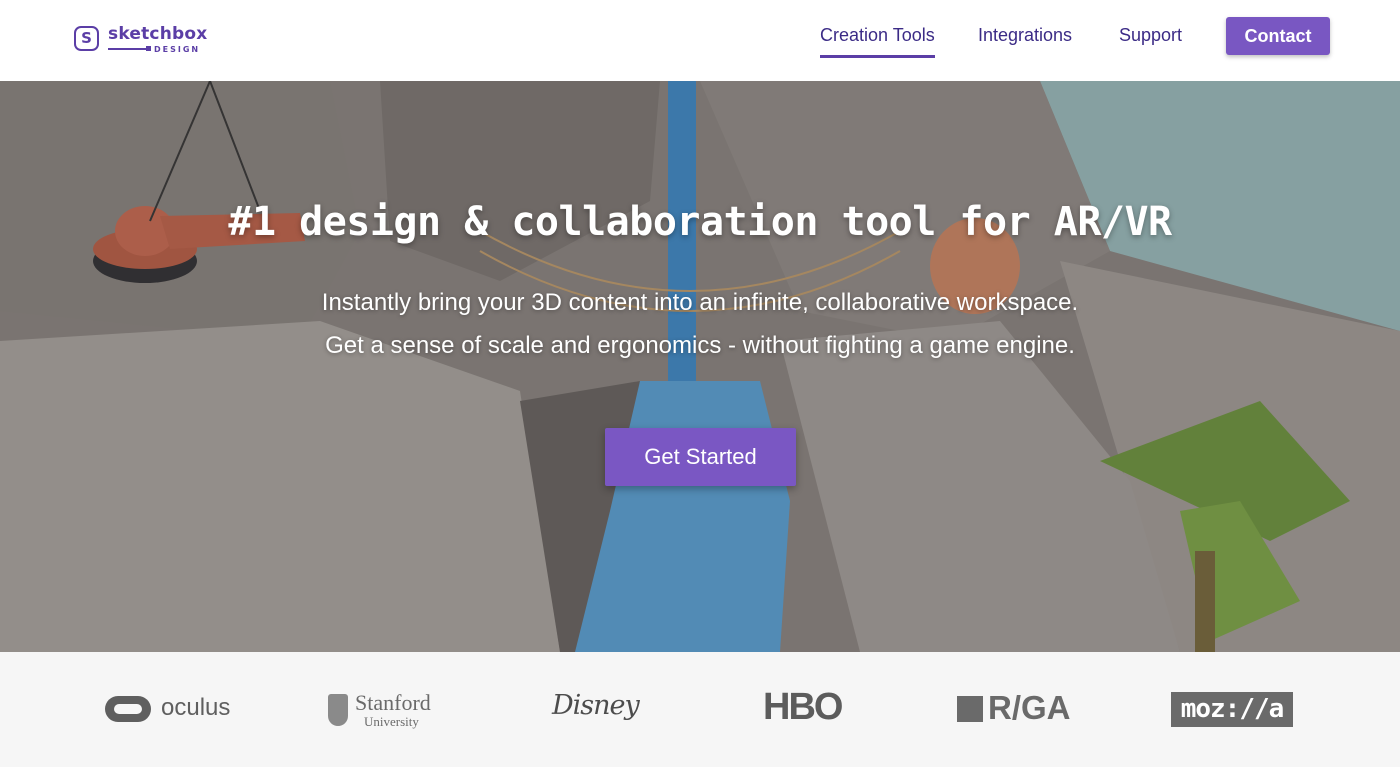  What do you see at coordinates (391, 721) in the screenshot?
I see `stanford-subtext: University` at bounding box center [391, 721].